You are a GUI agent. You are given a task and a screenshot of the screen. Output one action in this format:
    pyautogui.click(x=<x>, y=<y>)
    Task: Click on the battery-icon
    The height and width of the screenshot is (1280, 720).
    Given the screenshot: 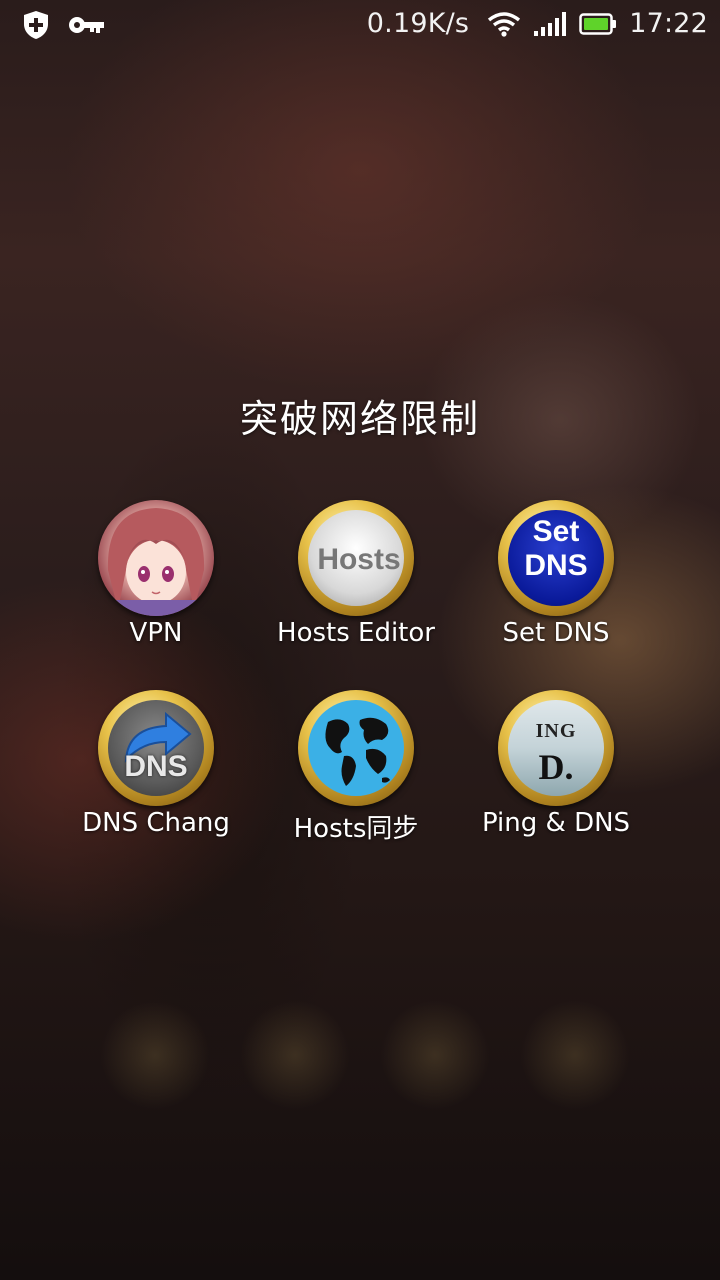 What is the action you would take?
    pyautogui.click(x=598, y=24)
    